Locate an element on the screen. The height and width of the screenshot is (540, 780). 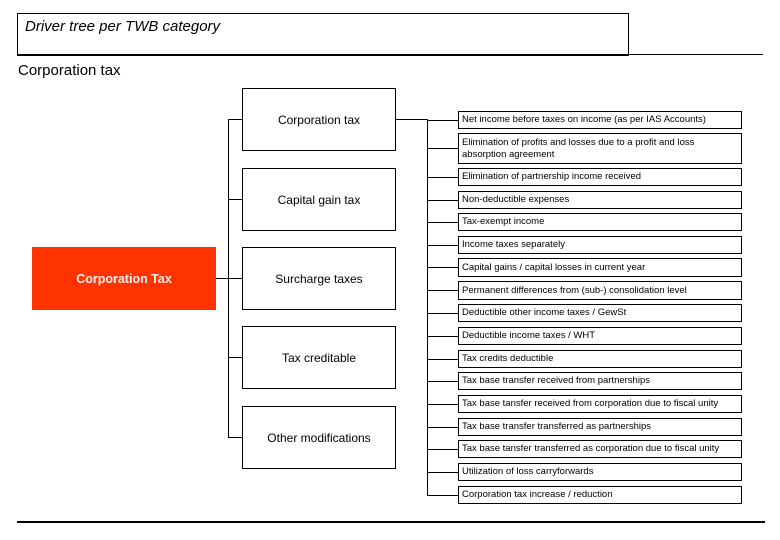
leaf-node: Utilization of loss carryforwards is located at coordinates (600, 472).